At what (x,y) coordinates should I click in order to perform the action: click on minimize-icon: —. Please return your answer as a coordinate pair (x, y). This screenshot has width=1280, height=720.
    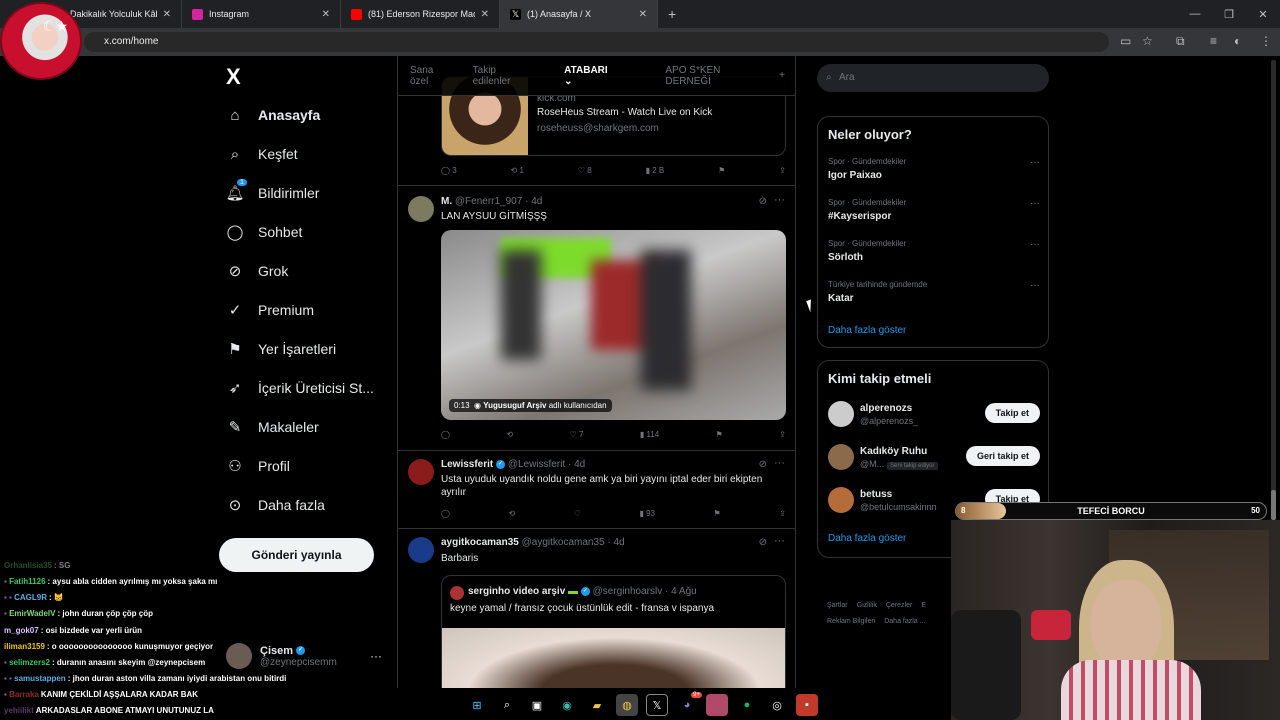
    Looking at the image, I should click on (1195, 14).